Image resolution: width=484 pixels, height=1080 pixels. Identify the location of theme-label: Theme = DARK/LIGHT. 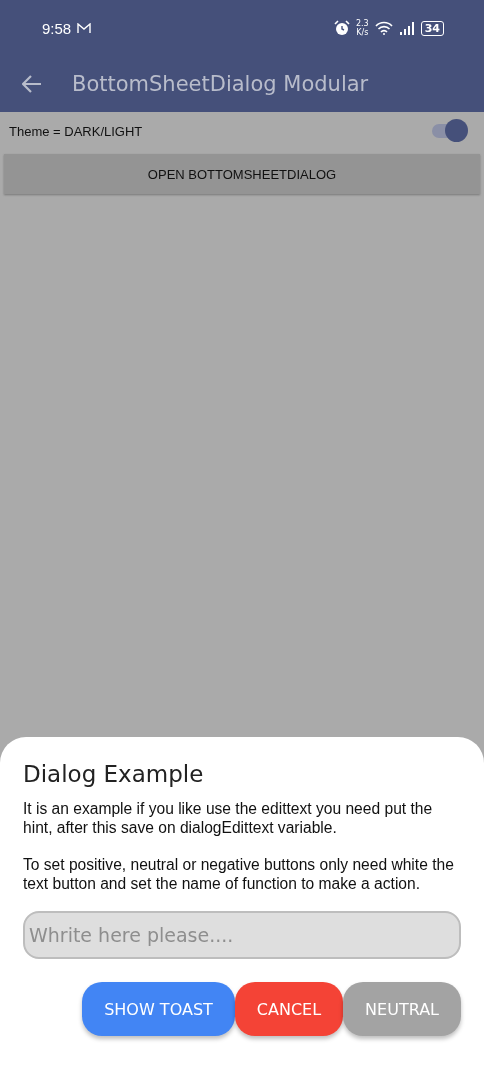
(76, 131).